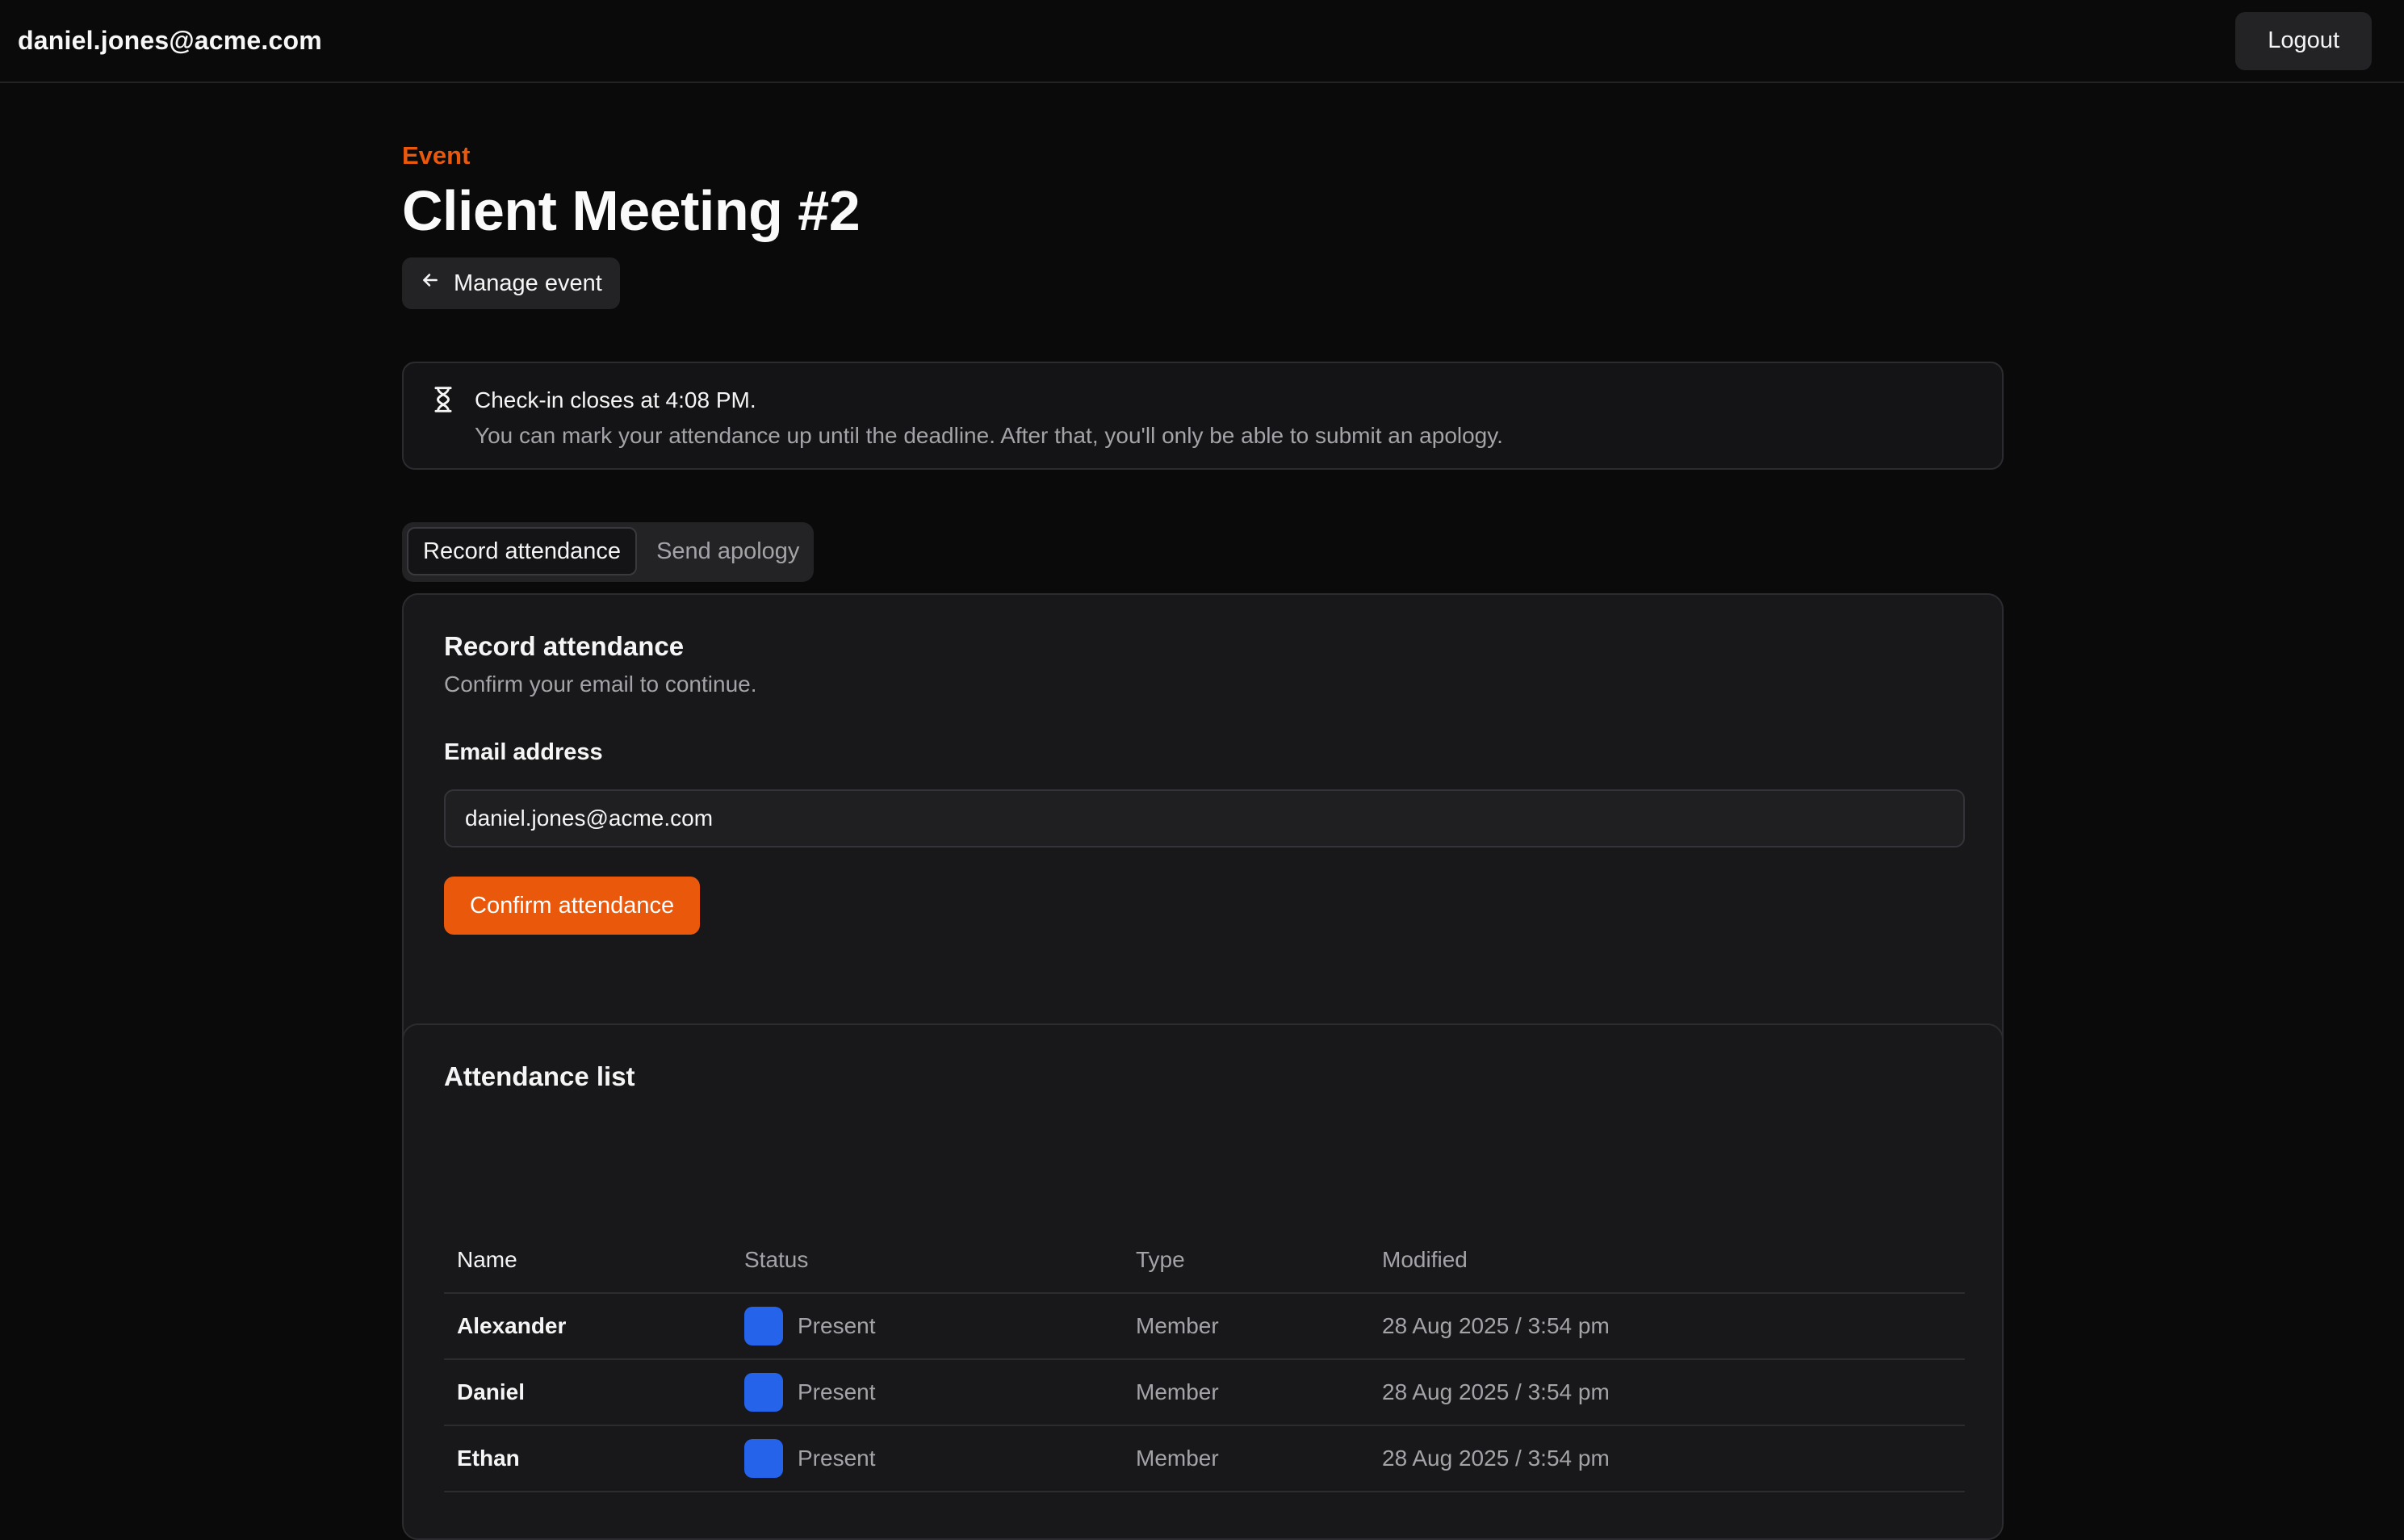 The height and width of the screenshot is (1540, 2404). What do you see at coordinates (1667, 1260) in the screenshot?
I see `column-header-modified: Modified` at bounding box center [1667, 1260].